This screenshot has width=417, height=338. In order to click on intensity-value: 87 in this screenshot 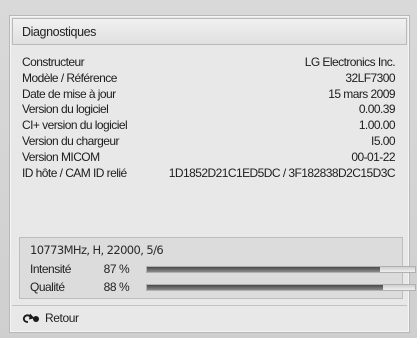, I will do `click(110, 269)`.